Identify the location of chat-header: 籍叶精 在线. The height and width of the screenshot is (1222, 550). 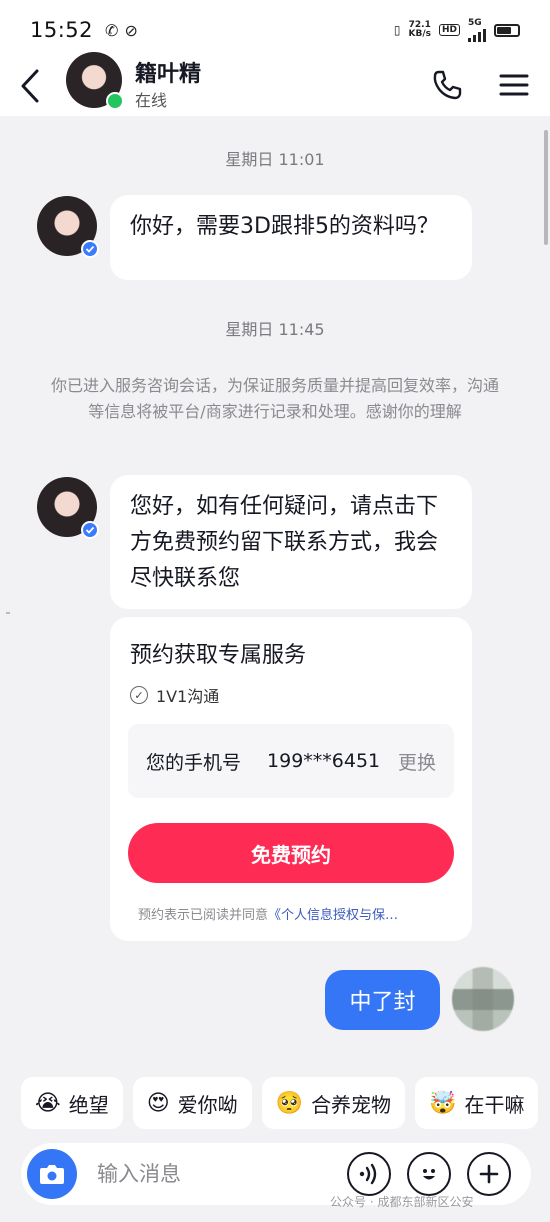
(275, 84).